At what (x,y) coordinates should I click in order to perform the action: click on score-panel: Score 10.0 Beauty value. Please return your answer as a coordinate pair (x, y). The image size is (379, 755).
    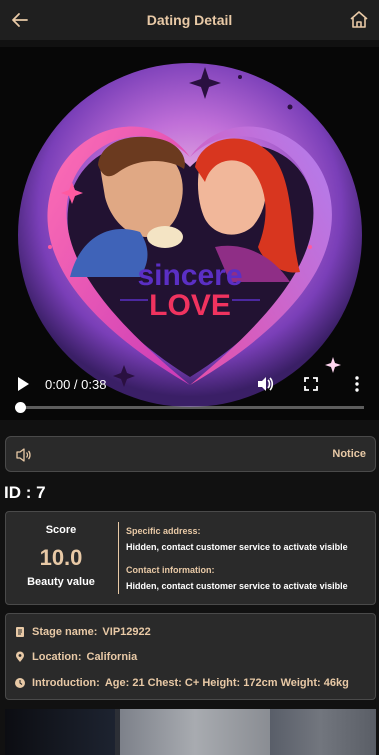
    Looking at the image, I should click on (61, 559).